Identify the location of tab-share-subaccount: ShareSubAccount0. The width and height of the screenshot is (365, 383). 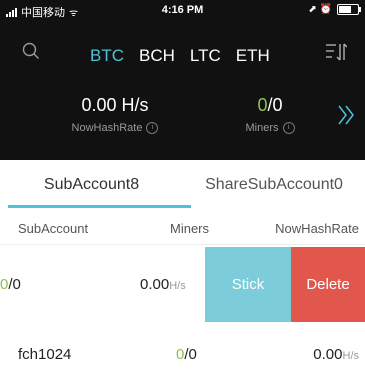
(274, 185).